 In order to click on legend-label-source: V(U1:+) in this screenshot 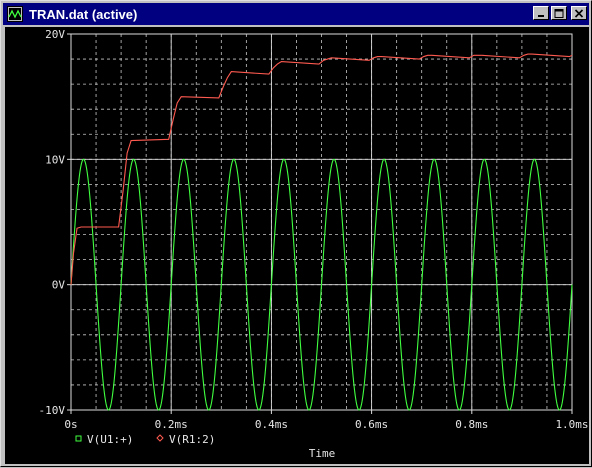, I will do `click(110, 439)`.